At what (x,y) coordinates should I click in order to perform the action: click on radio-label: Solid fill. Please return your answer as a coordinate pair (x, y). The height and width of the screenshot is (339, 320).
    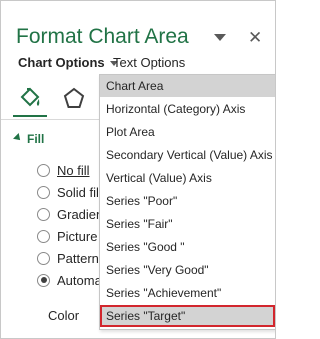
    Looking at the image, I should click on (79, 192).